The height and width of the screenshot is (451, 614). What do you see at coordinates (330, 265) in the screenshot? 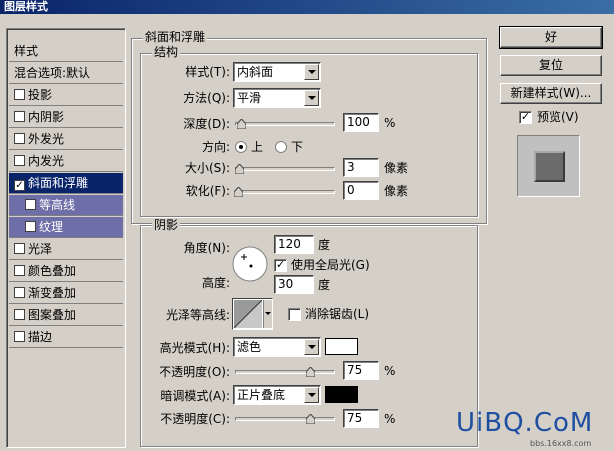
I see `global-light-label: 使用全局光(G)` at bounding box center [330, 265].